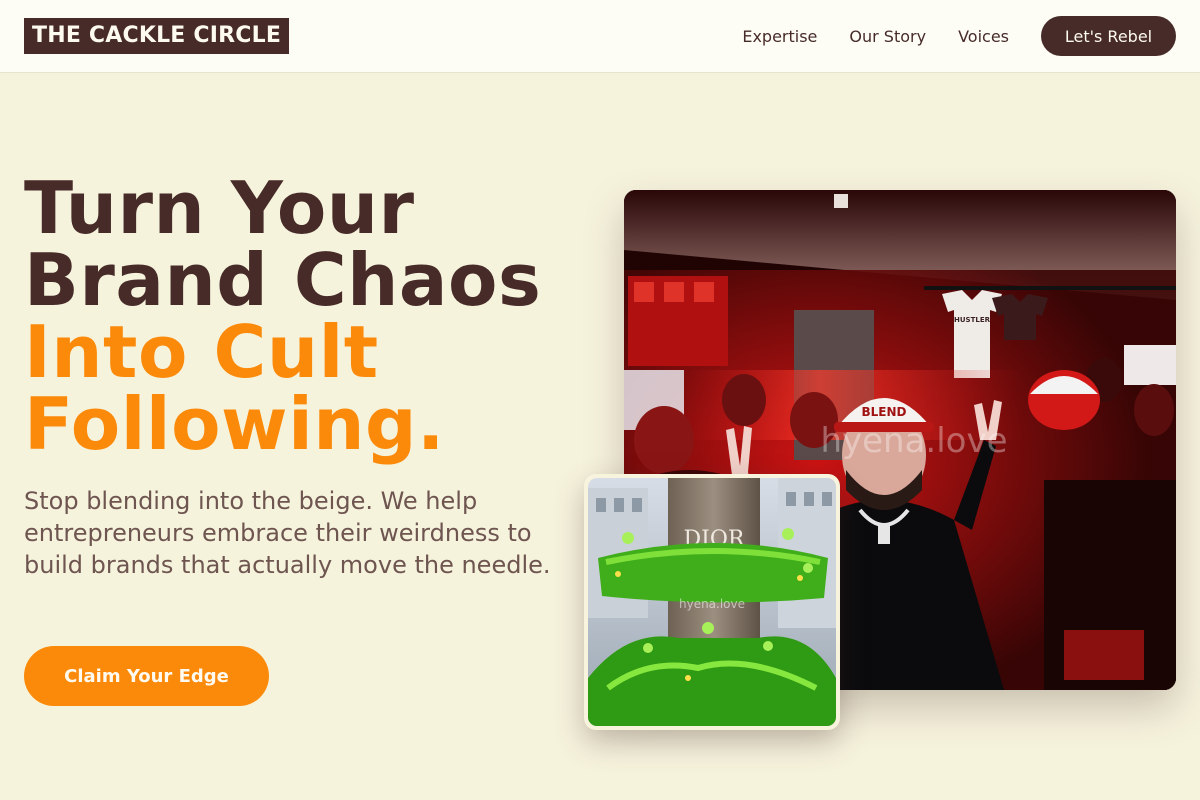 The height and width of the screenshot is (800, 1200). Describe the element at coordinates (887, 36) in the screenshot. I see `nav-link-our-story: Our Story` at that location.